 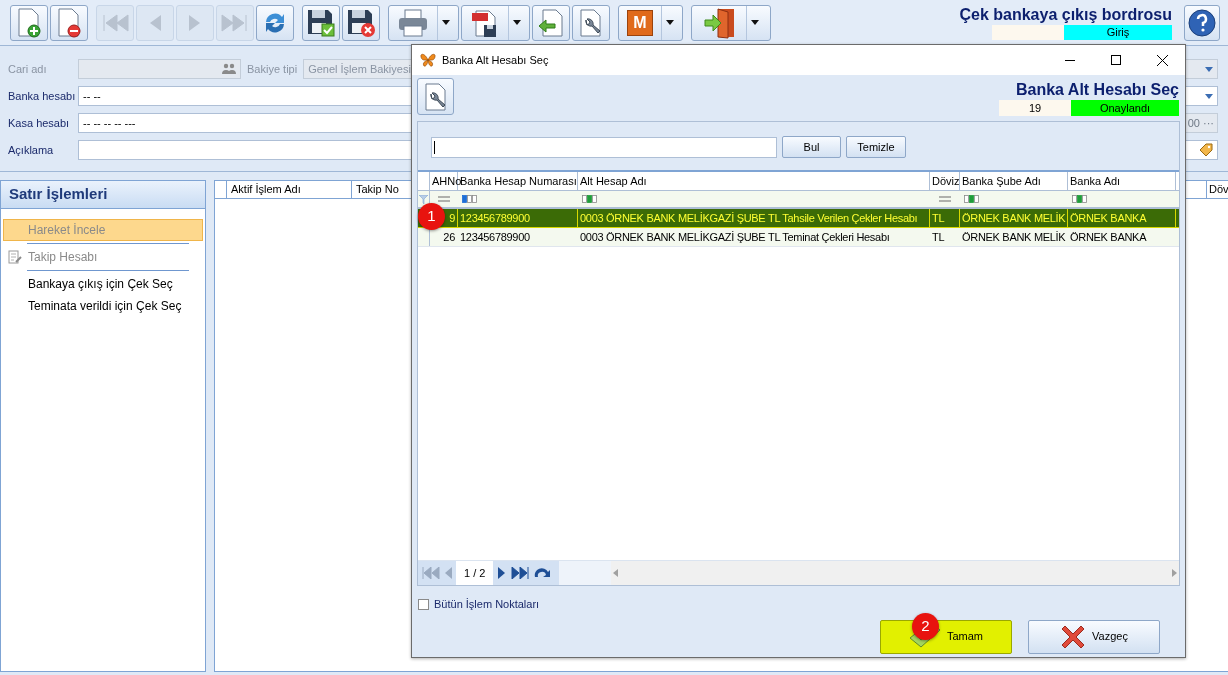 I want to click on pdf-button, so click(x=495, y=22).